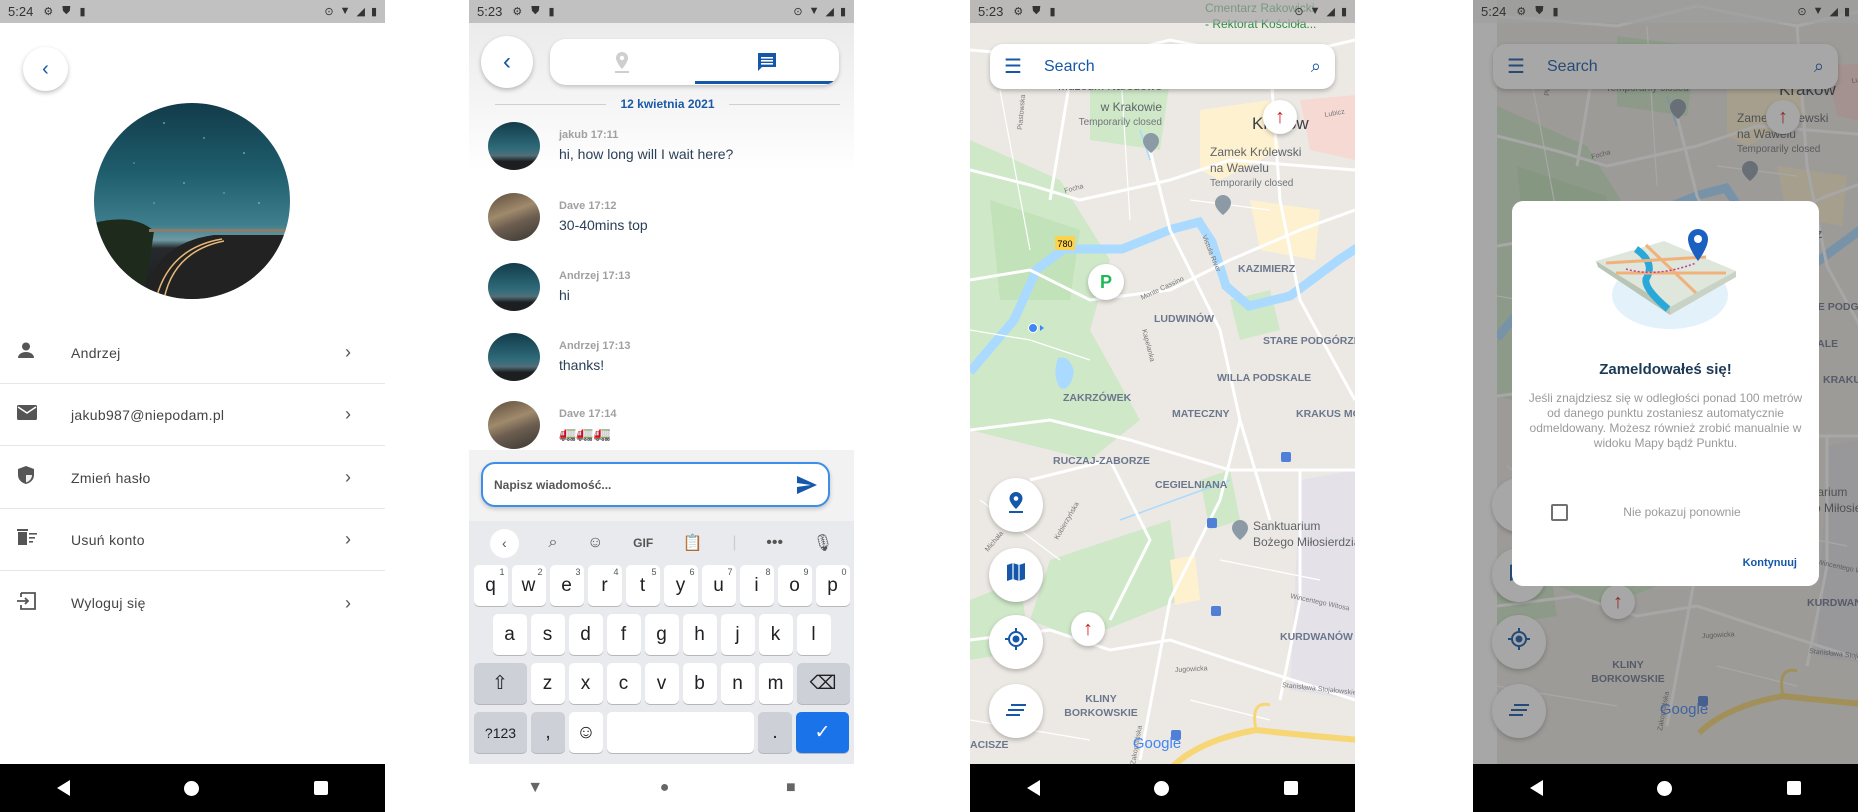 This screenshot has width=1858, height=812. I want to click on key-letter: w, so click(528, 585).